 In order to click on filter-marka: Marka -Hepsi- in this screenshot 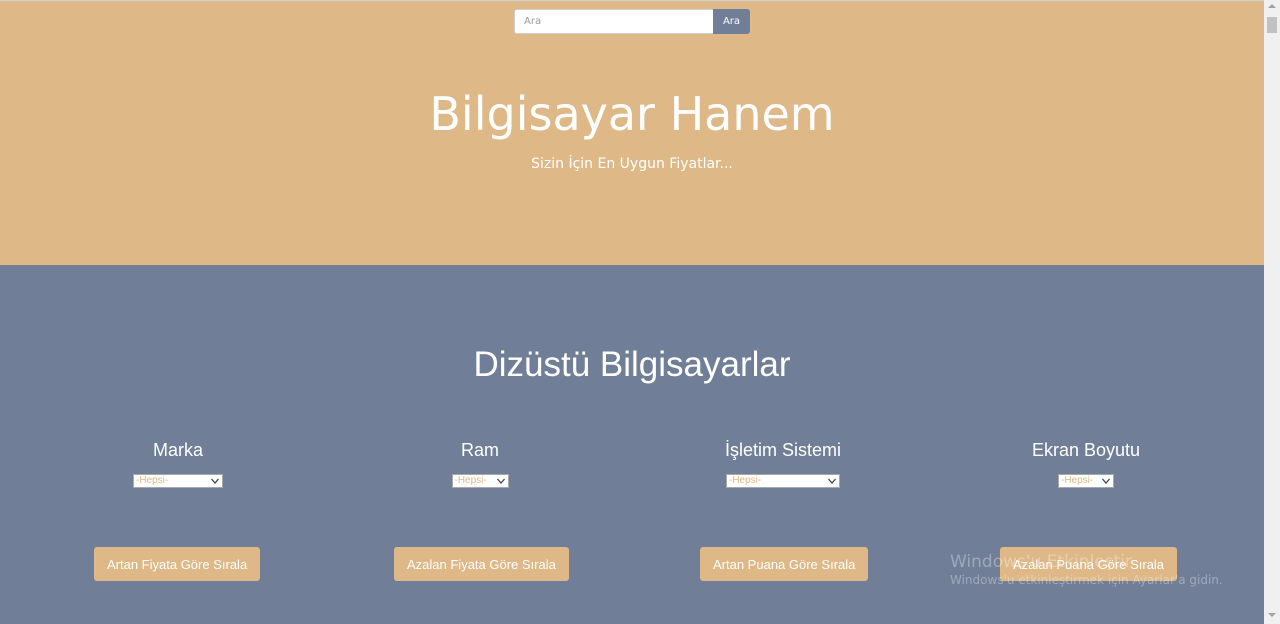, I will do `click(178, 463)`.